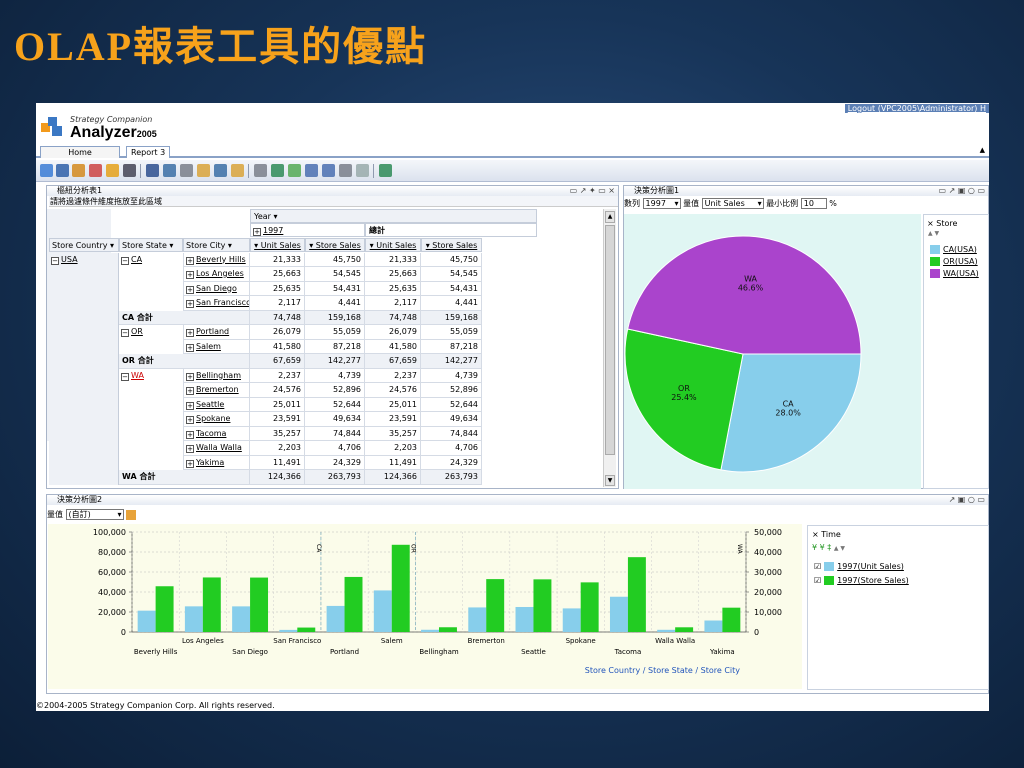 The image size is (1024, 768). What do you see at coordinates (152, 170) in the screenshot?
I see `save-icon` at bounding box center [152, 170].